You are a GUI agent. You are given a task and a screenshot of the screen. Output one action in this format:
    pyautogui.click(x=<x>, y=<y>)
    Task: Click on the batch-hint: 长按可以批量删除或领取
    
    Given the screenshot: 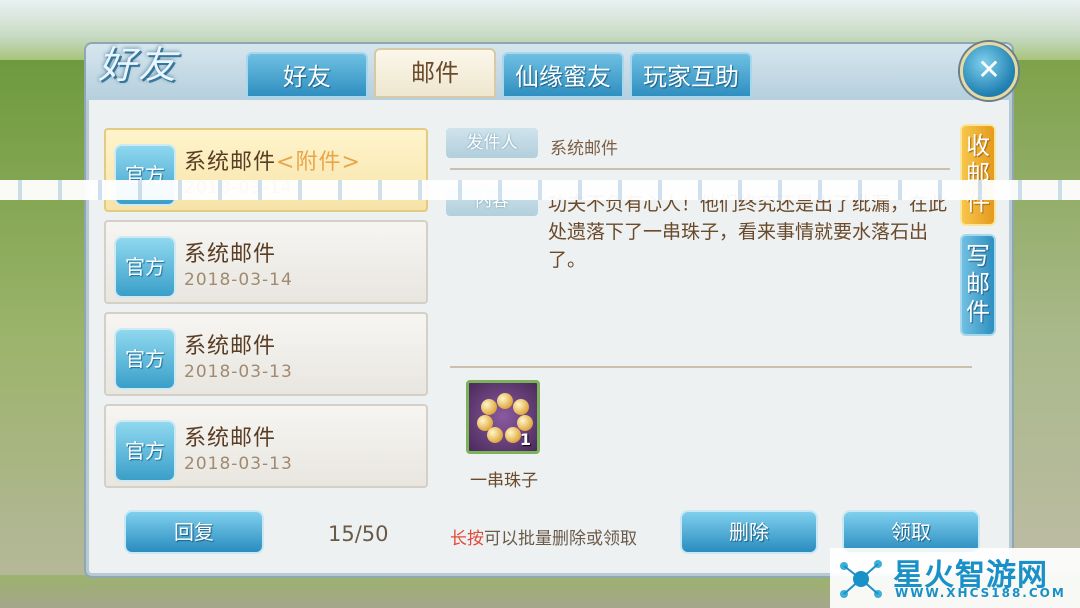 What is the action you would take?
    pyautogui.click(x=543, y=539)
    